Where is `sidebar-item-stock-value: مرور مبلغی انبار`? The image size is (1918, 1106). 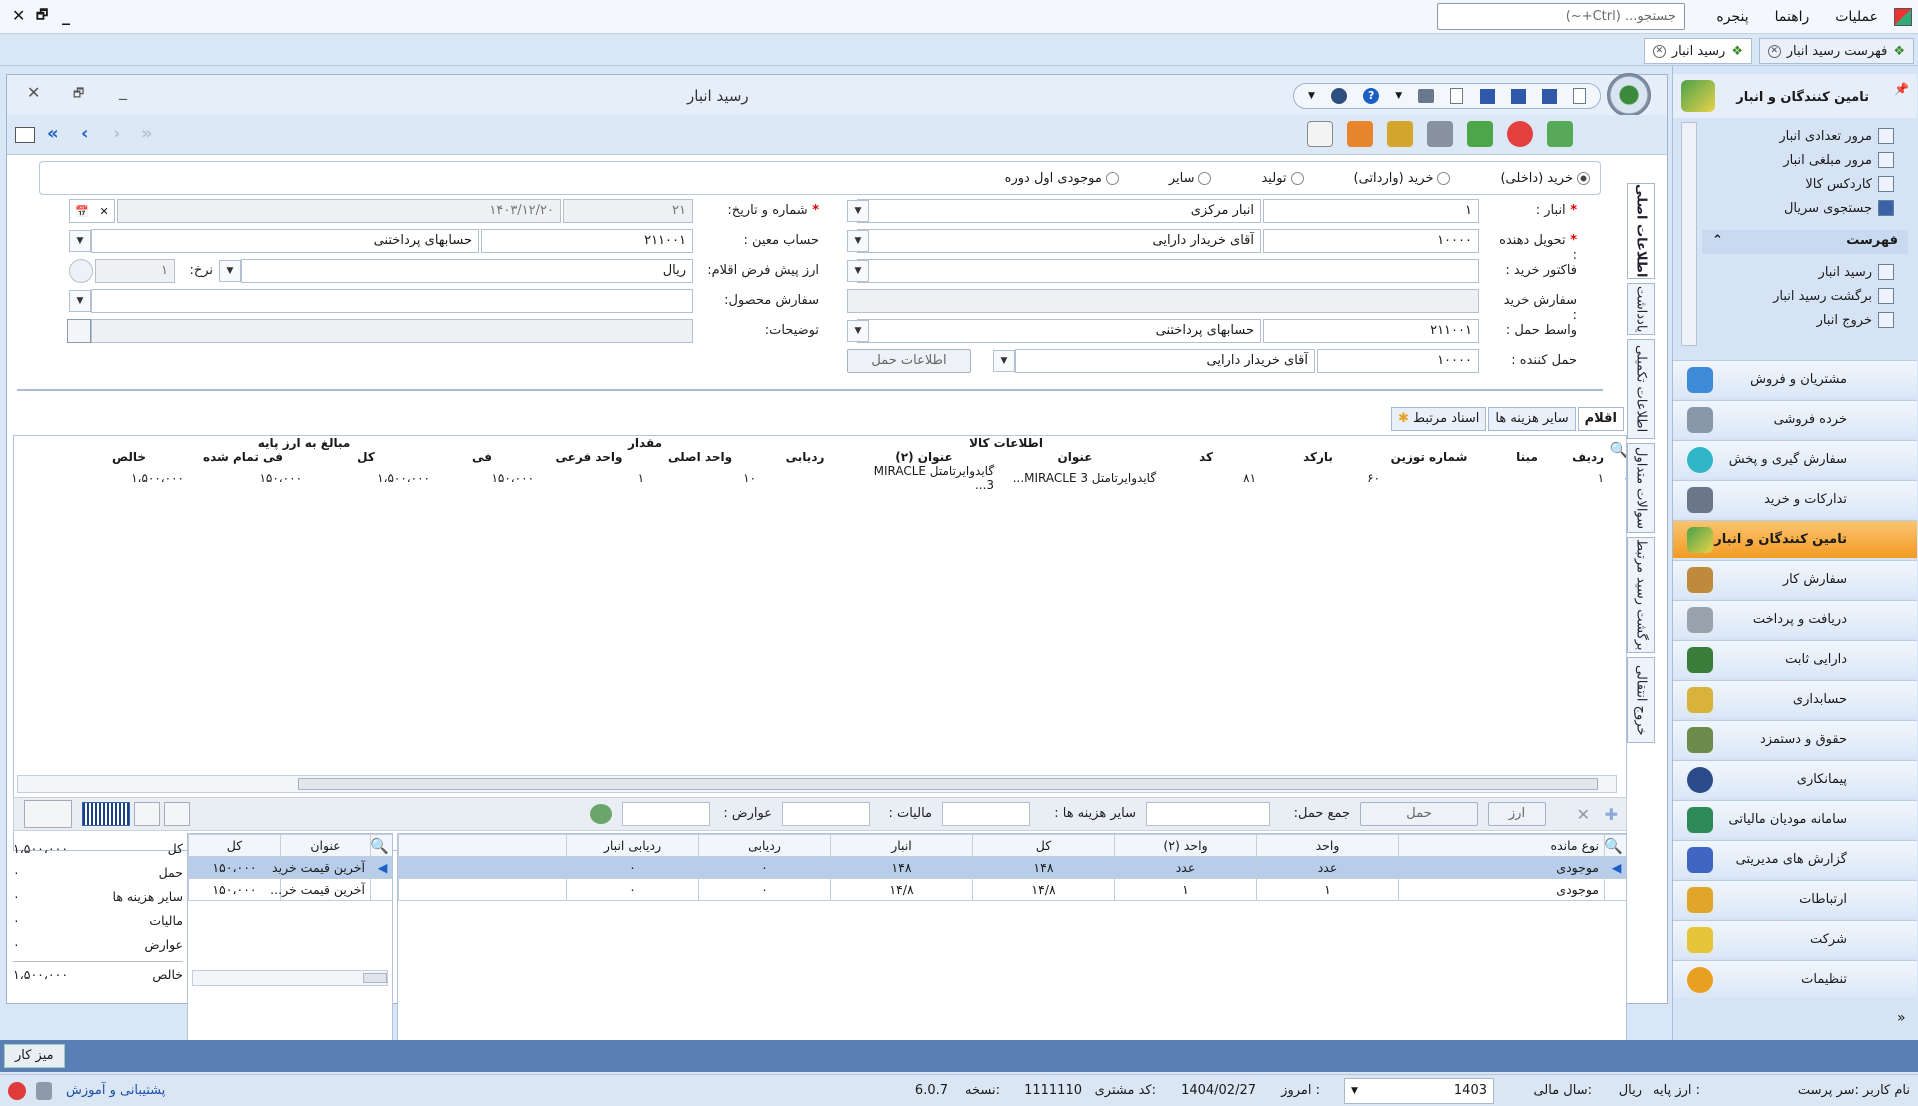 sidebar-item-stock-value: مرور مبلغی انبار is located at coordinates (1838, 160).